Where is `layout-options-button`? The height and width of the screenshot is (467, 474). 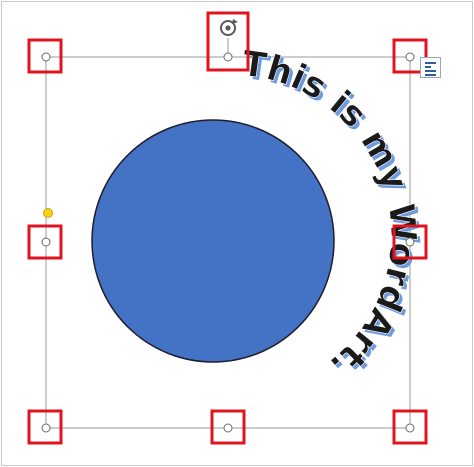 layout-options-button is located at coordinates (430, 67).